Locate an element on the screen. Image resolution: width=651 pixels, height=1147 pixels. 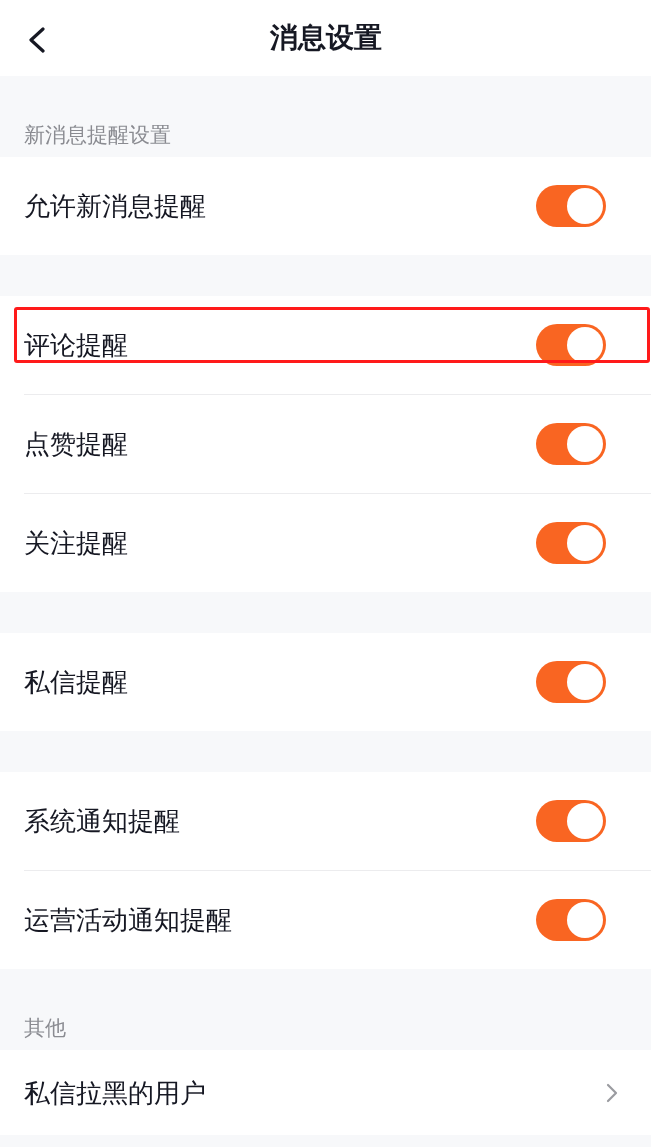
setting-label: 系统通知提醒 is located at coordinates (102, 821).